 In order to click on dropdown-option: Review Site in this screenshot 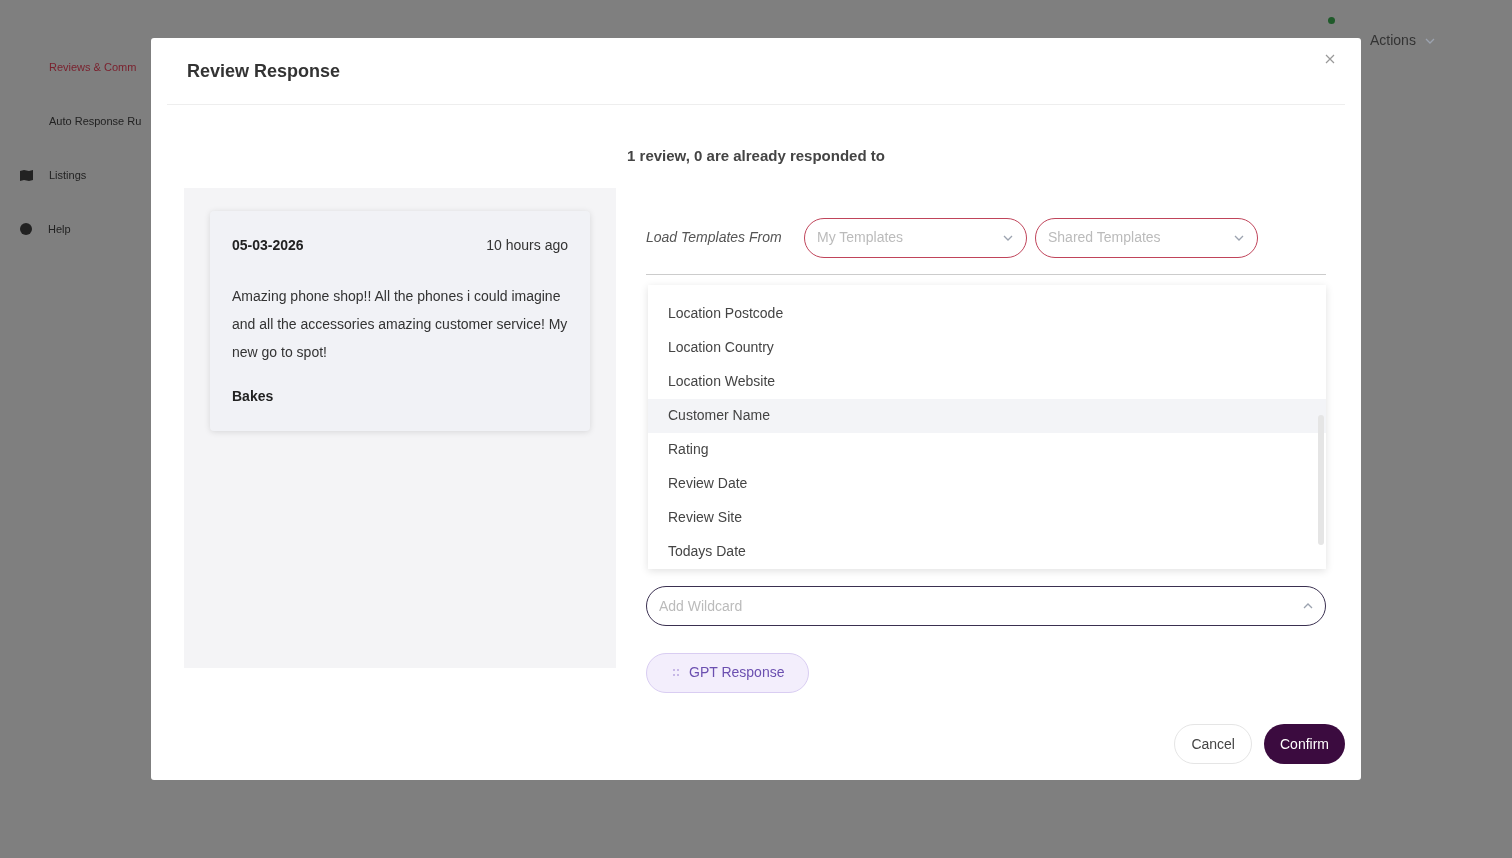, I will do `click(987, 517)`.